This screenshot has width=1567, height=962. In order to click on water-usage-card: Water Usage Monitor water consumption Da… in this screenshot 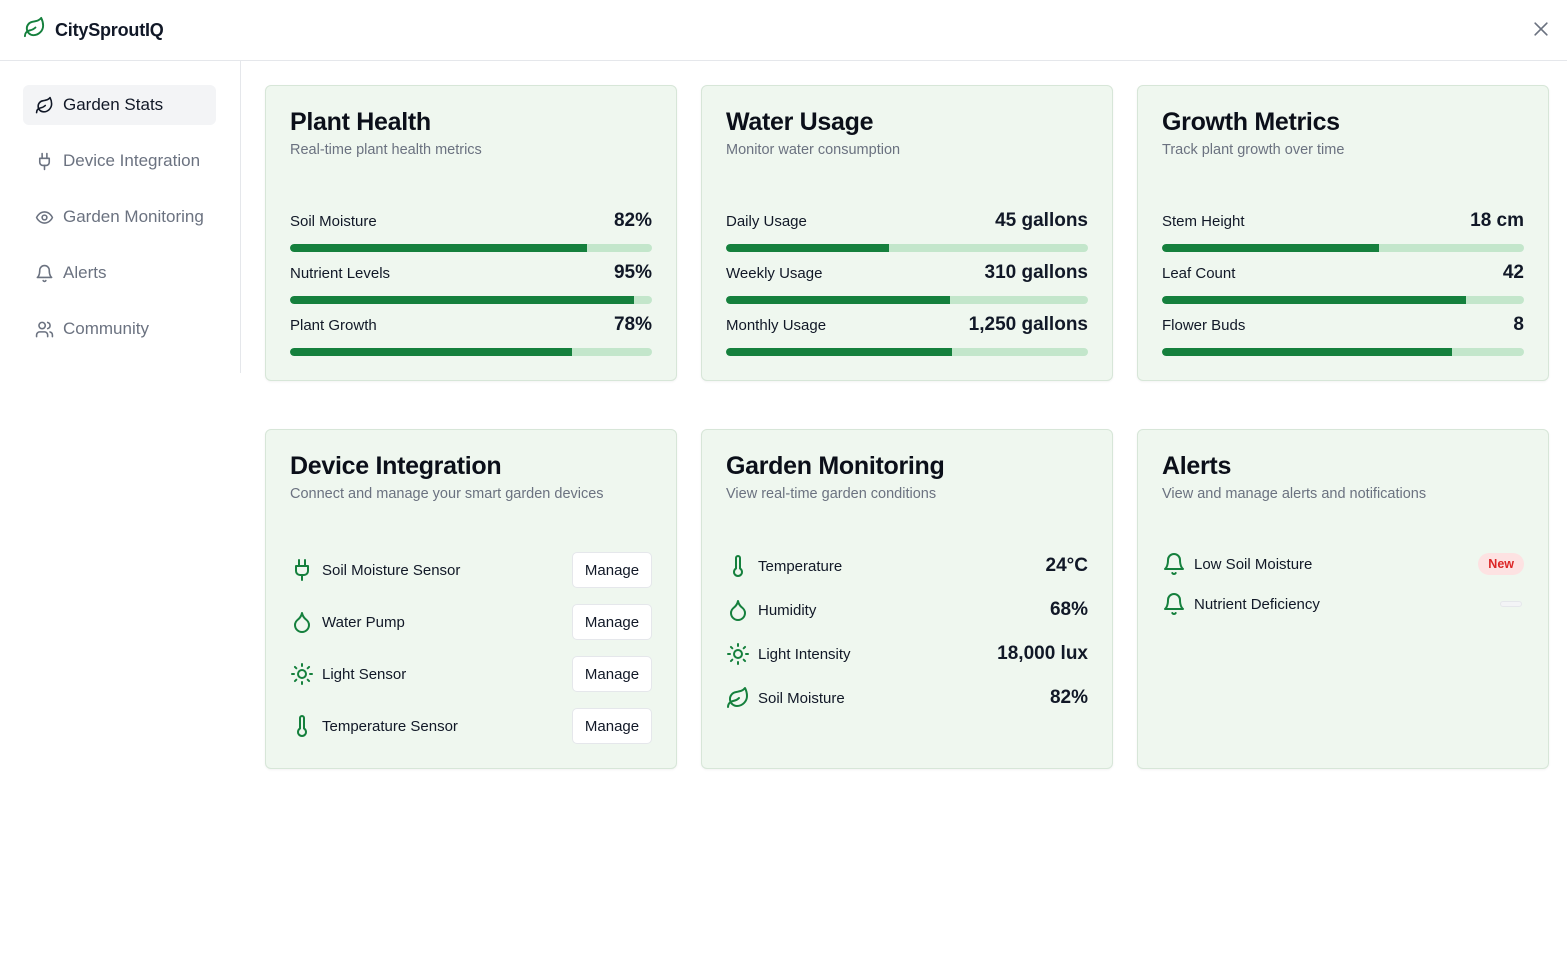, I will do `click(907, 233)`.